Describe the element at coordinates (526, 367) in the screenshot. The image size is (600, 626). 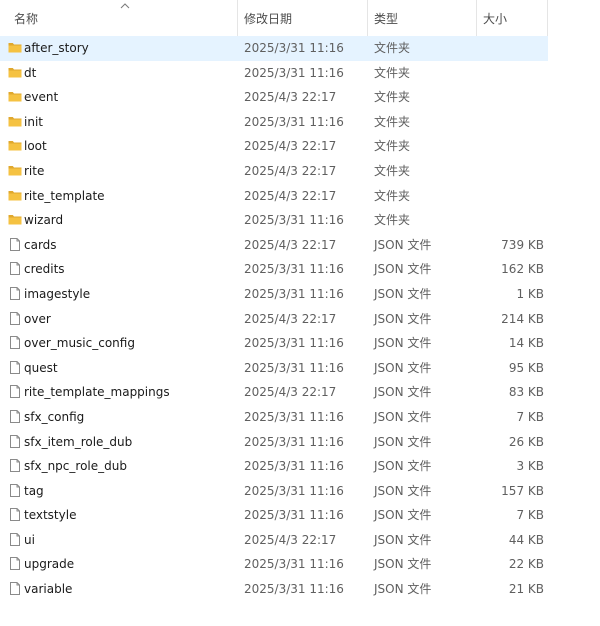
I see `file-size: 95 KB` at that location.